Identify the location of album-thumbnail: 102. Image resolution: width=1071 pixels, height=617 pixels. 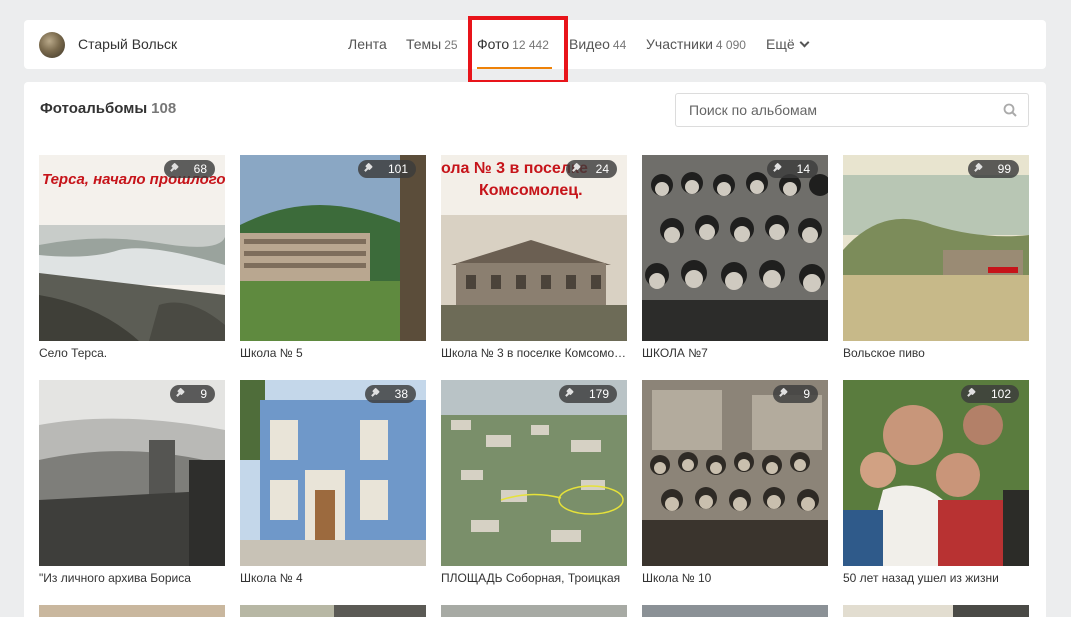
(936, 473).